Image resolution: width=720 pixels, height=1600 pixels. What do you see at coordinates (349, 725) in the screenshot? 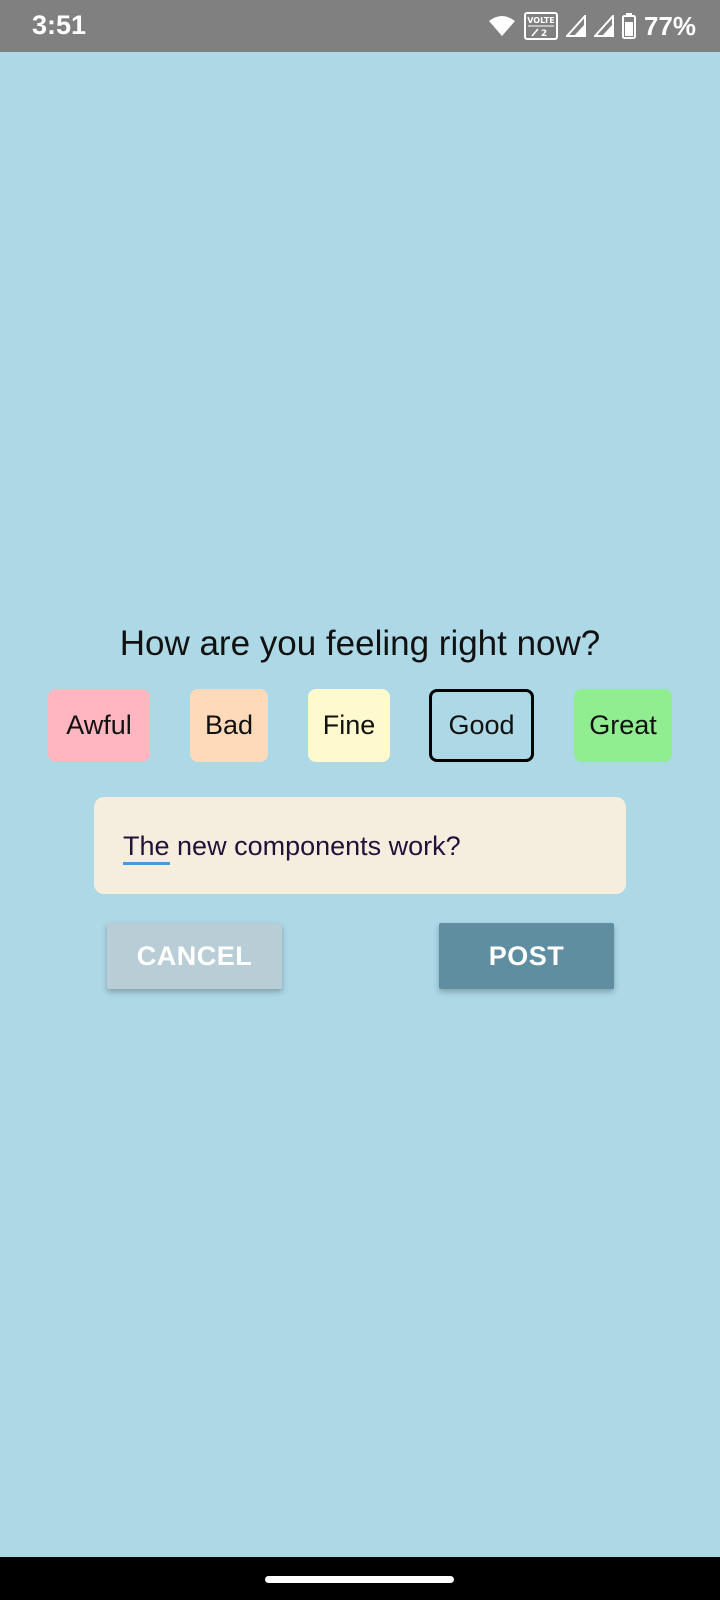
I see `mood-option-fine: Fine` at bounding box center [349, 725].